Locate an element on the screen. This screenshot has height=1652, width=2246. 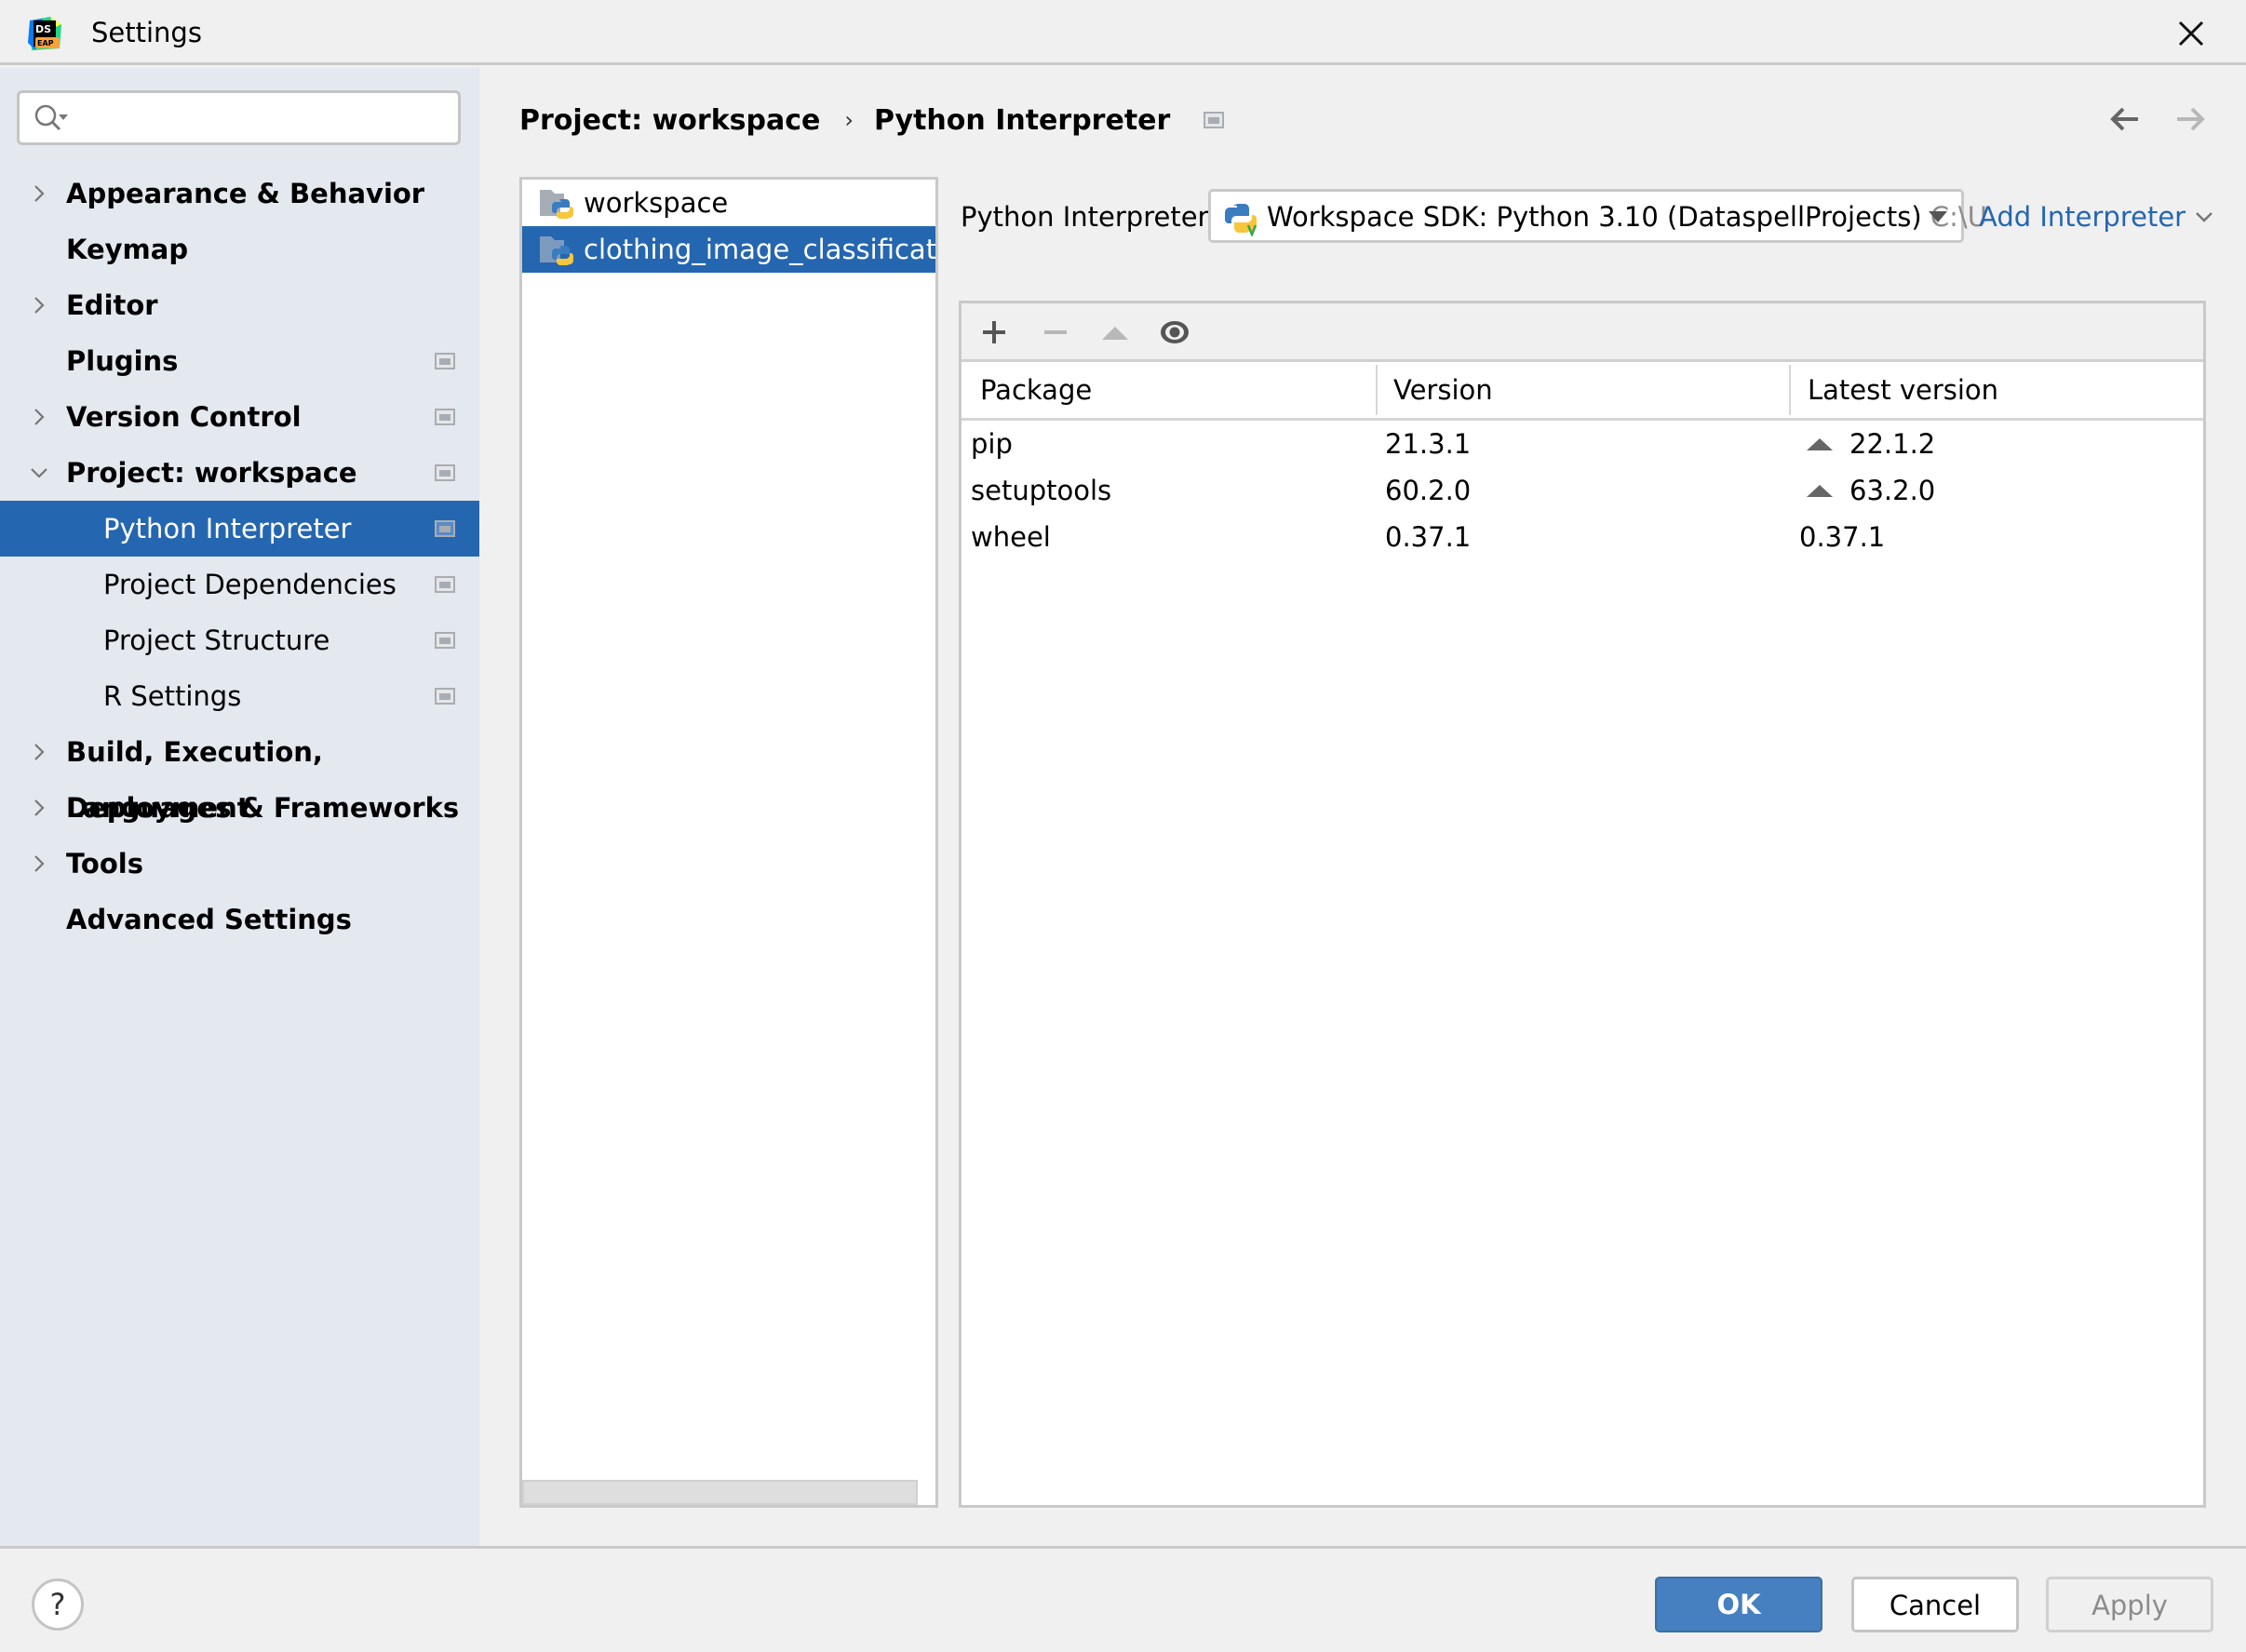
project-item: workspace is located at coordinates (728, 203).